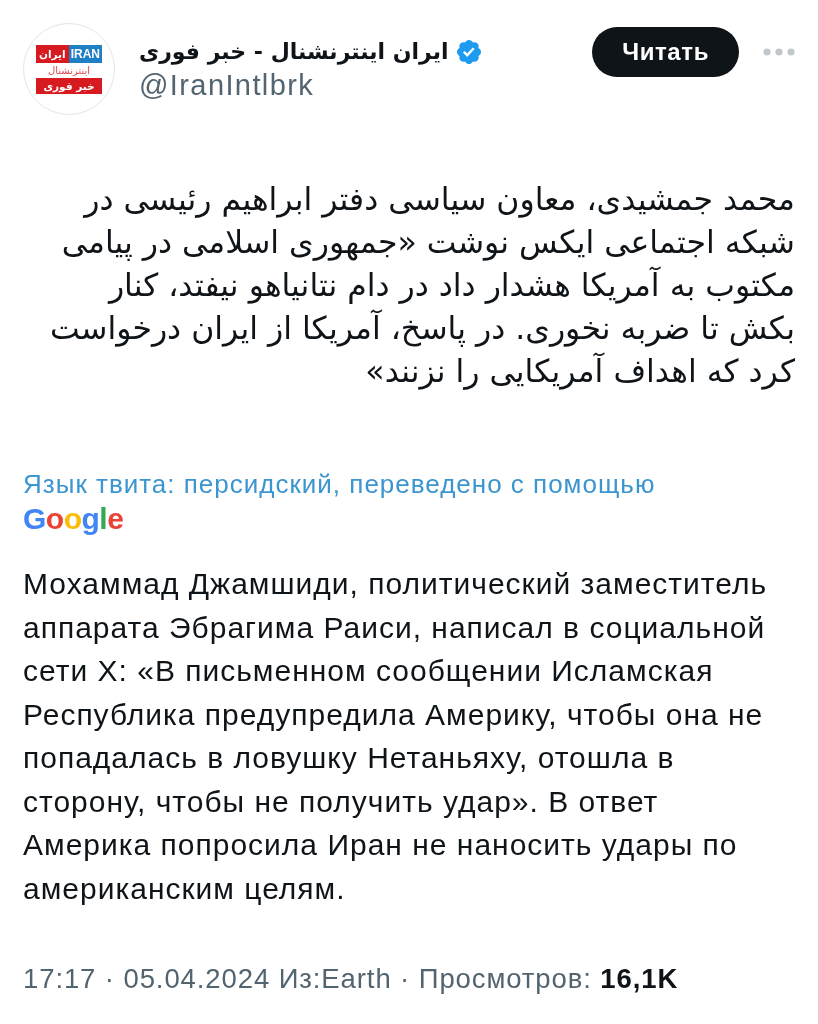 This screenshot has height=1024, width=818. Describe the element at coordinates (52, 53) in the screenshot. I see `logo-text: ایران` at that location.